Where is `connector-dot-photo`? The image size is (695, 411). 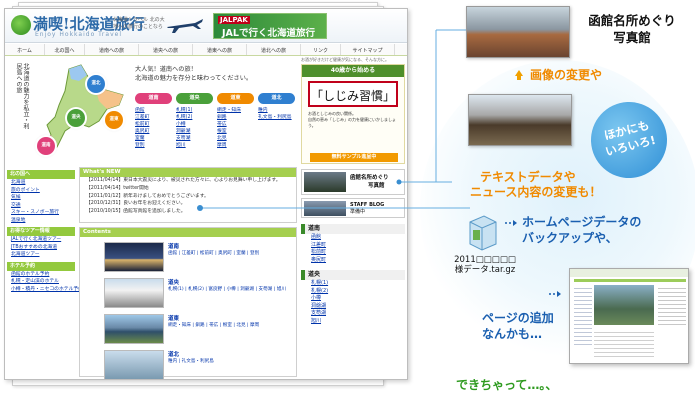 connector-dot-photo is located at coordinates (399, 182).